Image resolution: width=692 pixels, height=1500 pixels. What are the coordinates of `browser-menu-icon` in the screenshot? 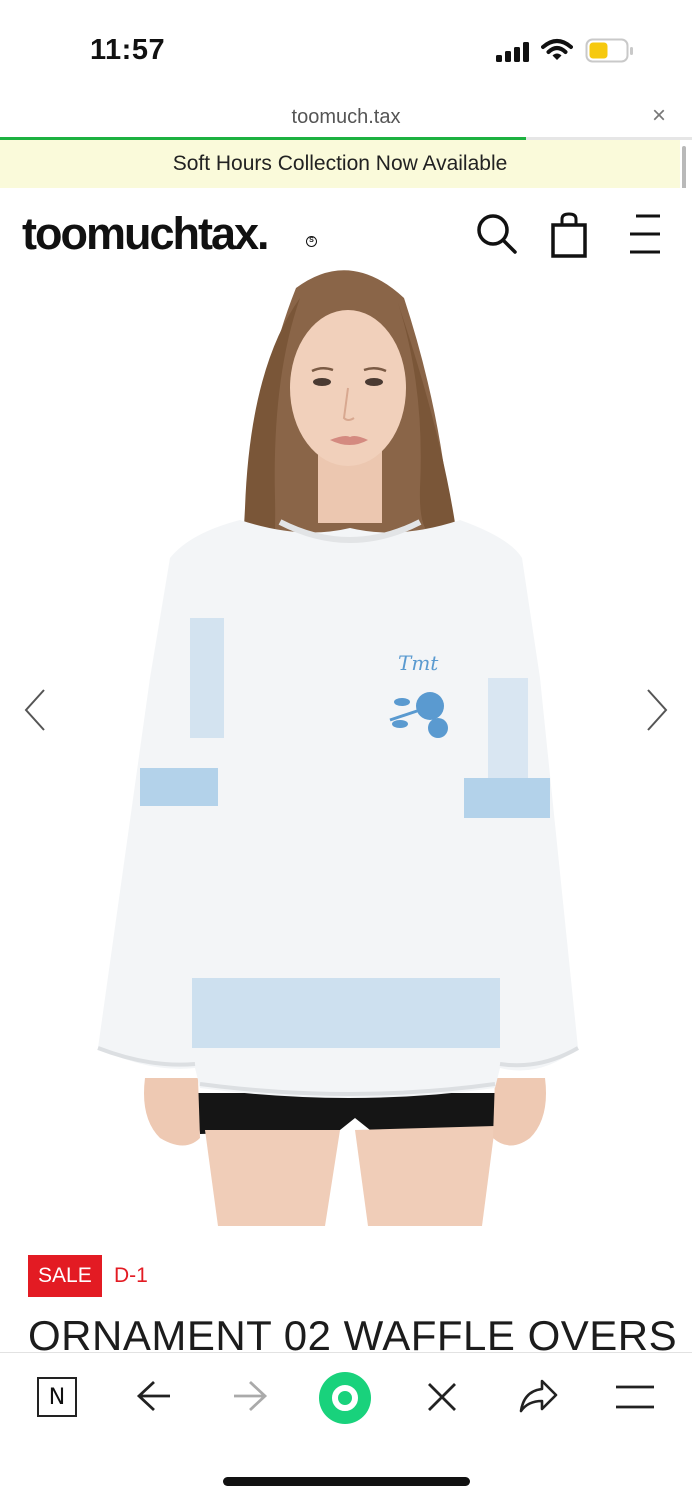 It's located at (635, 1397).